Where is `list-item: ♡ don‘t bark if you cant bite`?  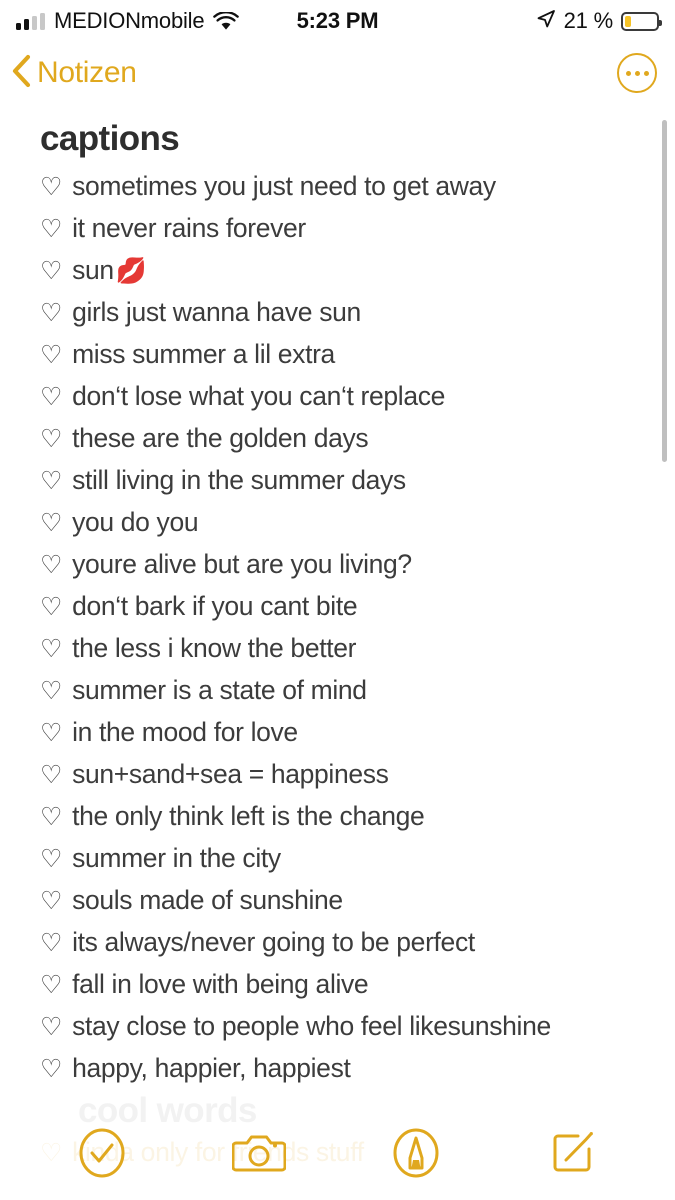 list-item: ♡ don‘t bark if you cant bite is located at coordinates (347, 607).